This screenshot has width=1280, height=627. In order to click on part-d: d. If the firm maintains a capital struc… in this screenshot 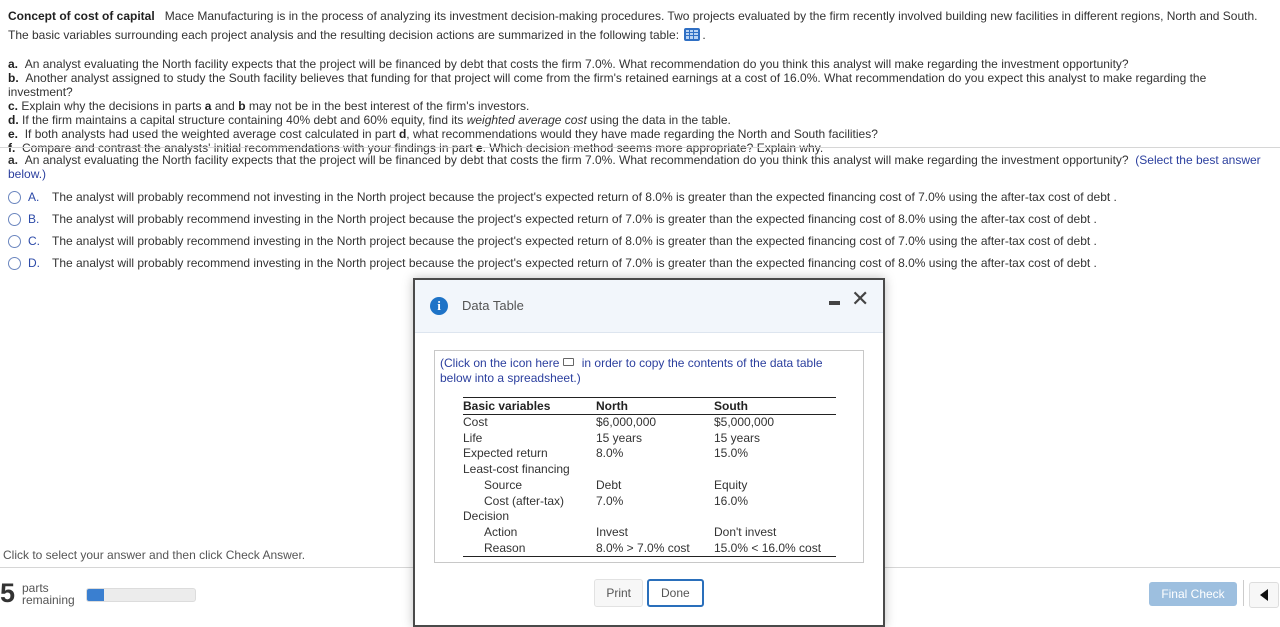, I will do `click(639, 120)`.